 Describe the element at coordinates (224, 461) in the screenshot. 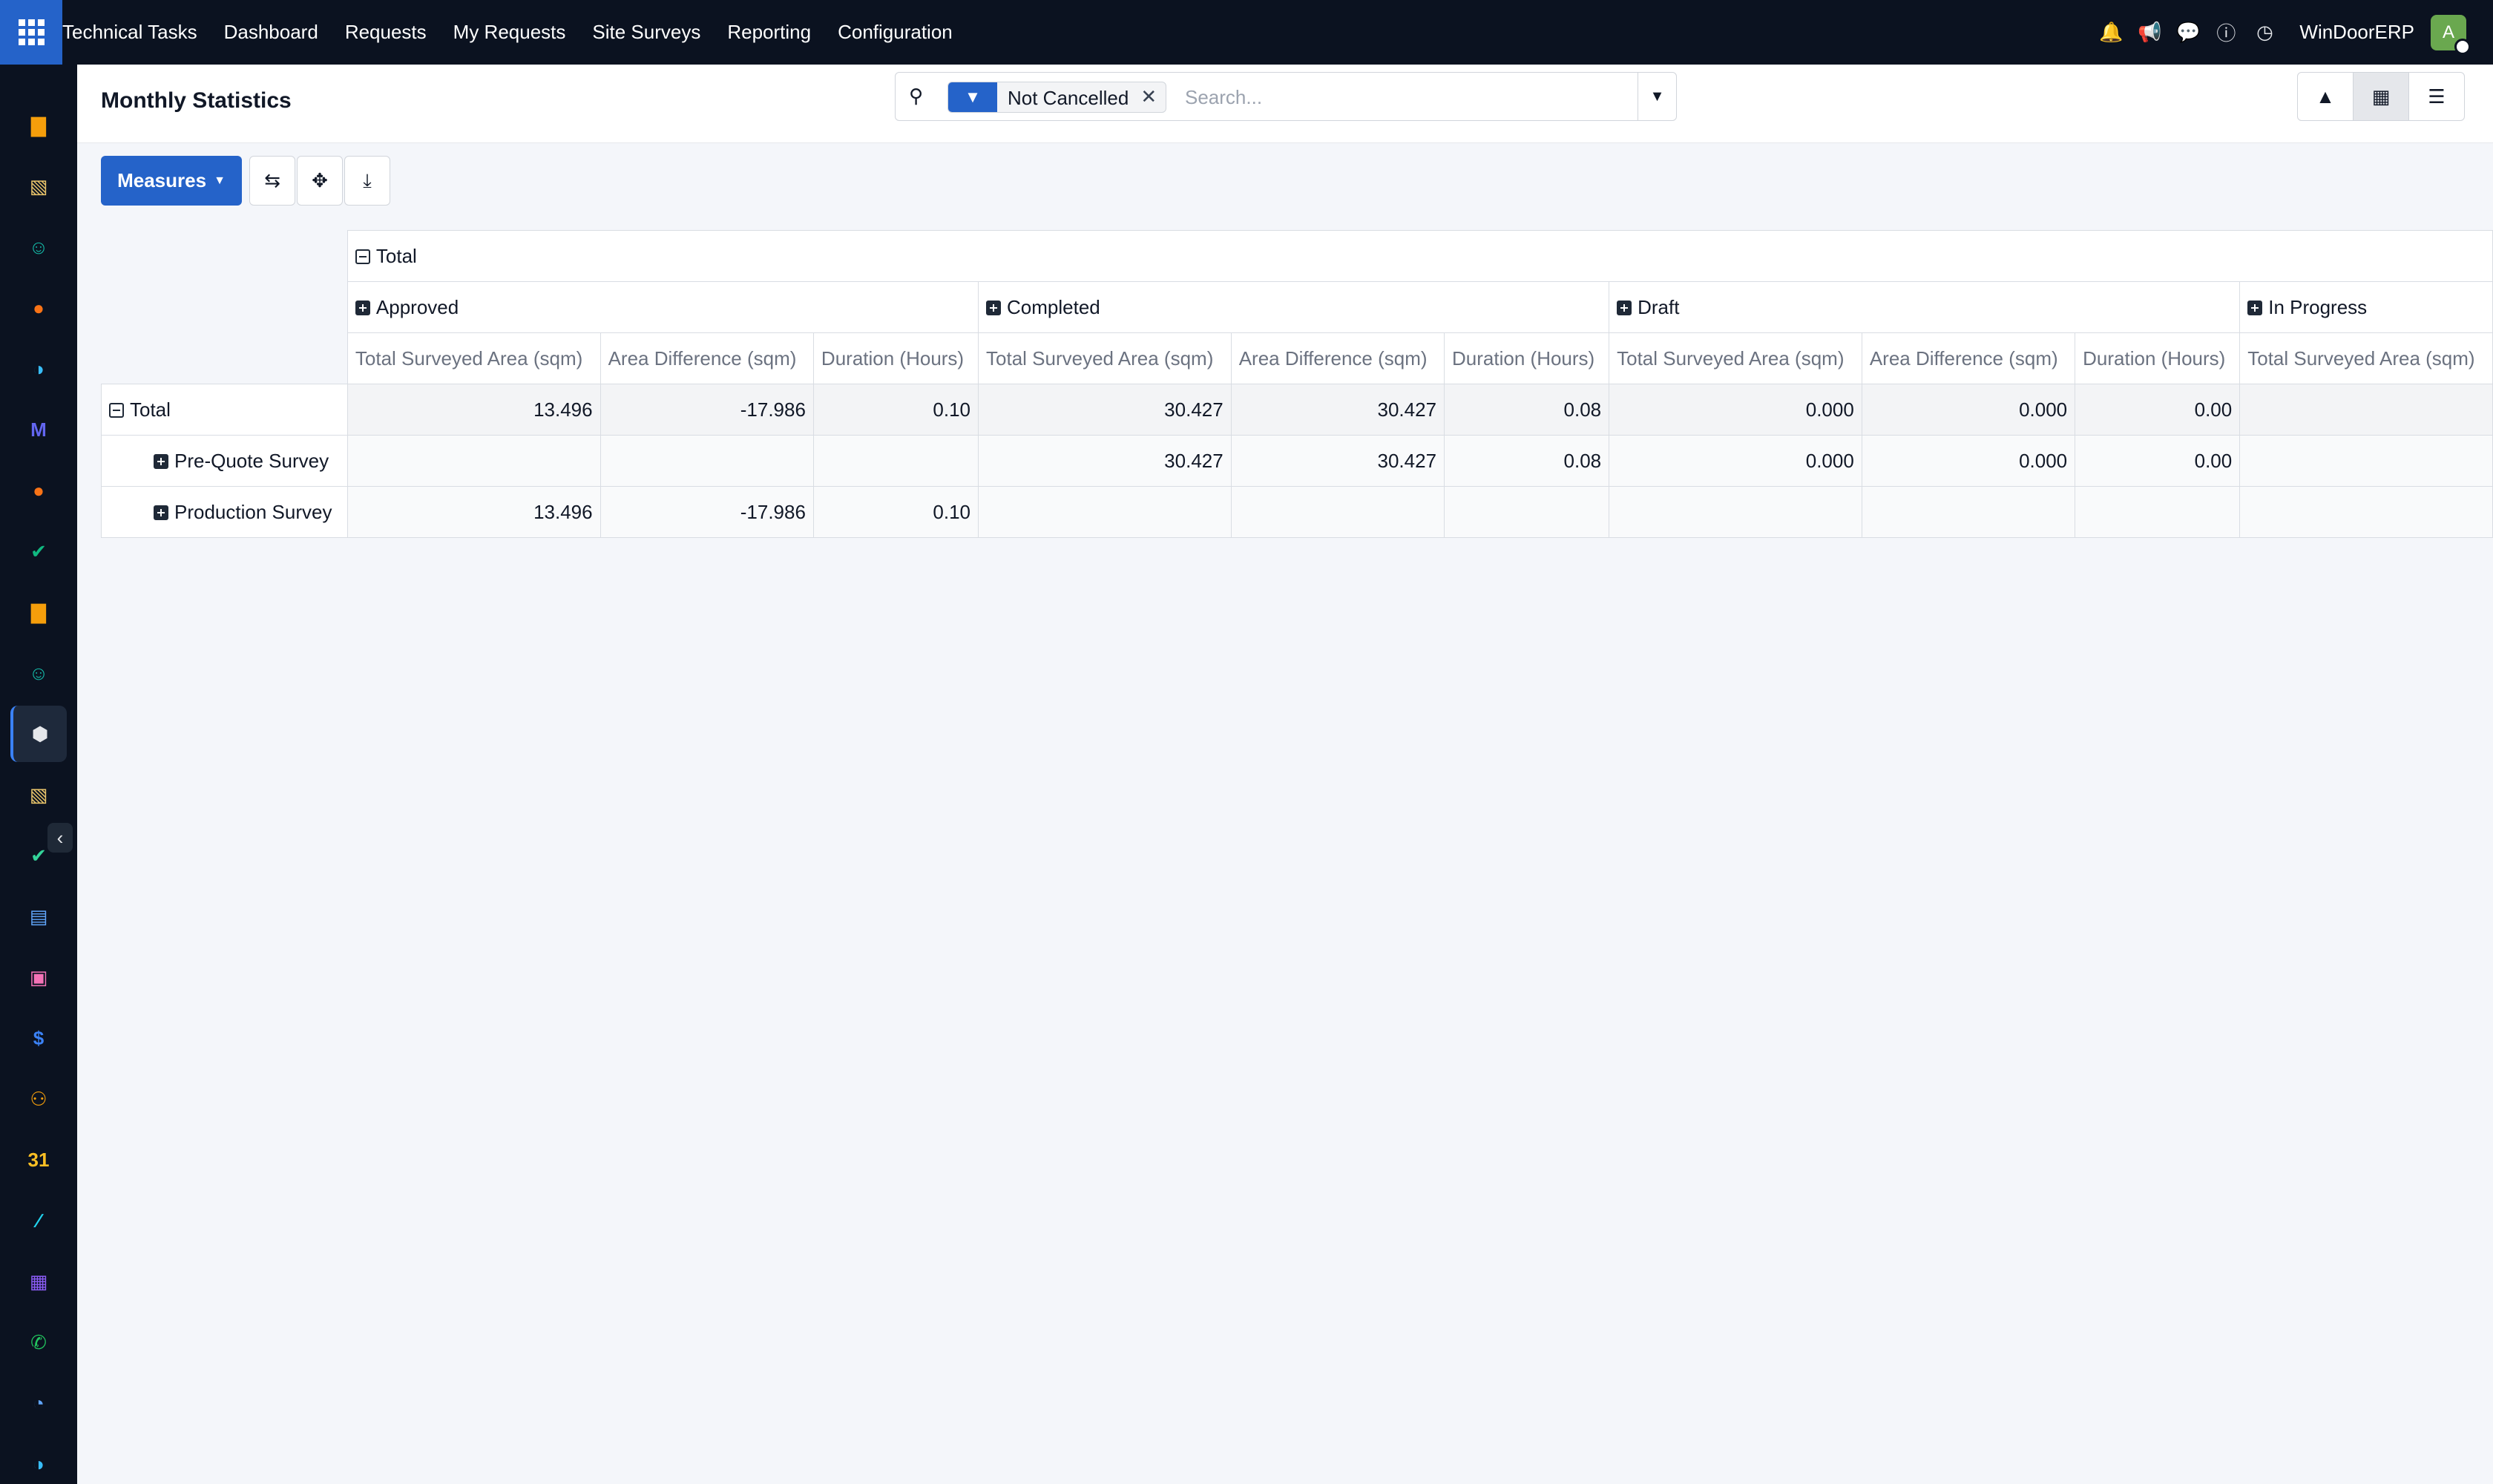

I see `row-header: Pre-Quote Survey` at that location.